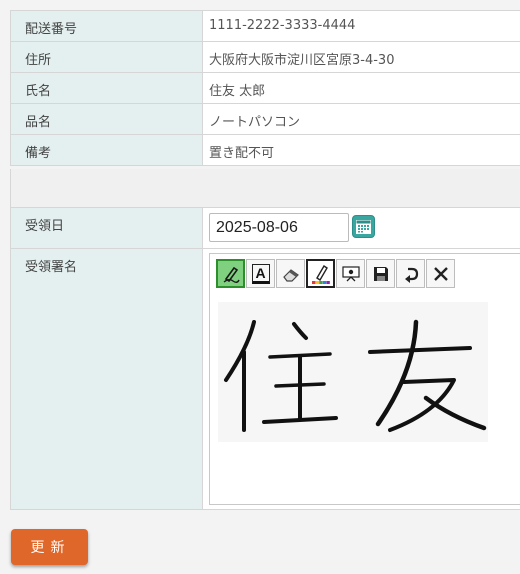 This screenshot has width=520, height=574. I want to click on eraser-icon, so click(290, 275).